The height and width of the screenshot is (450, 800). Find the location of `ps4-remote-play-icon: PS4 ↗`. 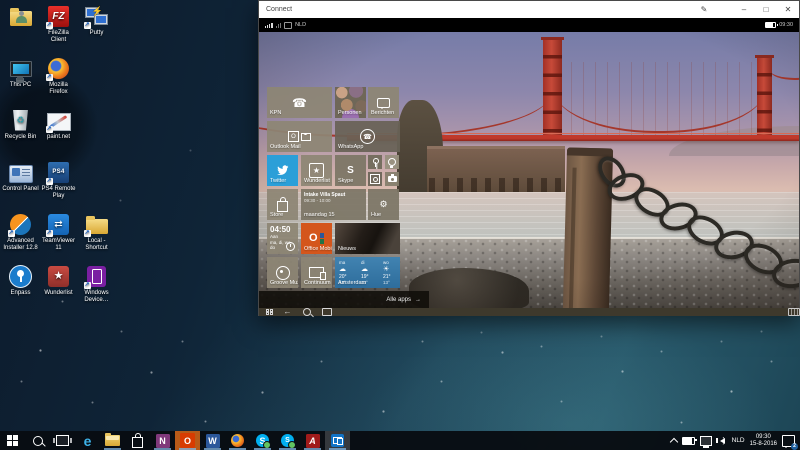

ps4-remote-play-icon: PS4 ↗ is located at coordinates (58, 172).